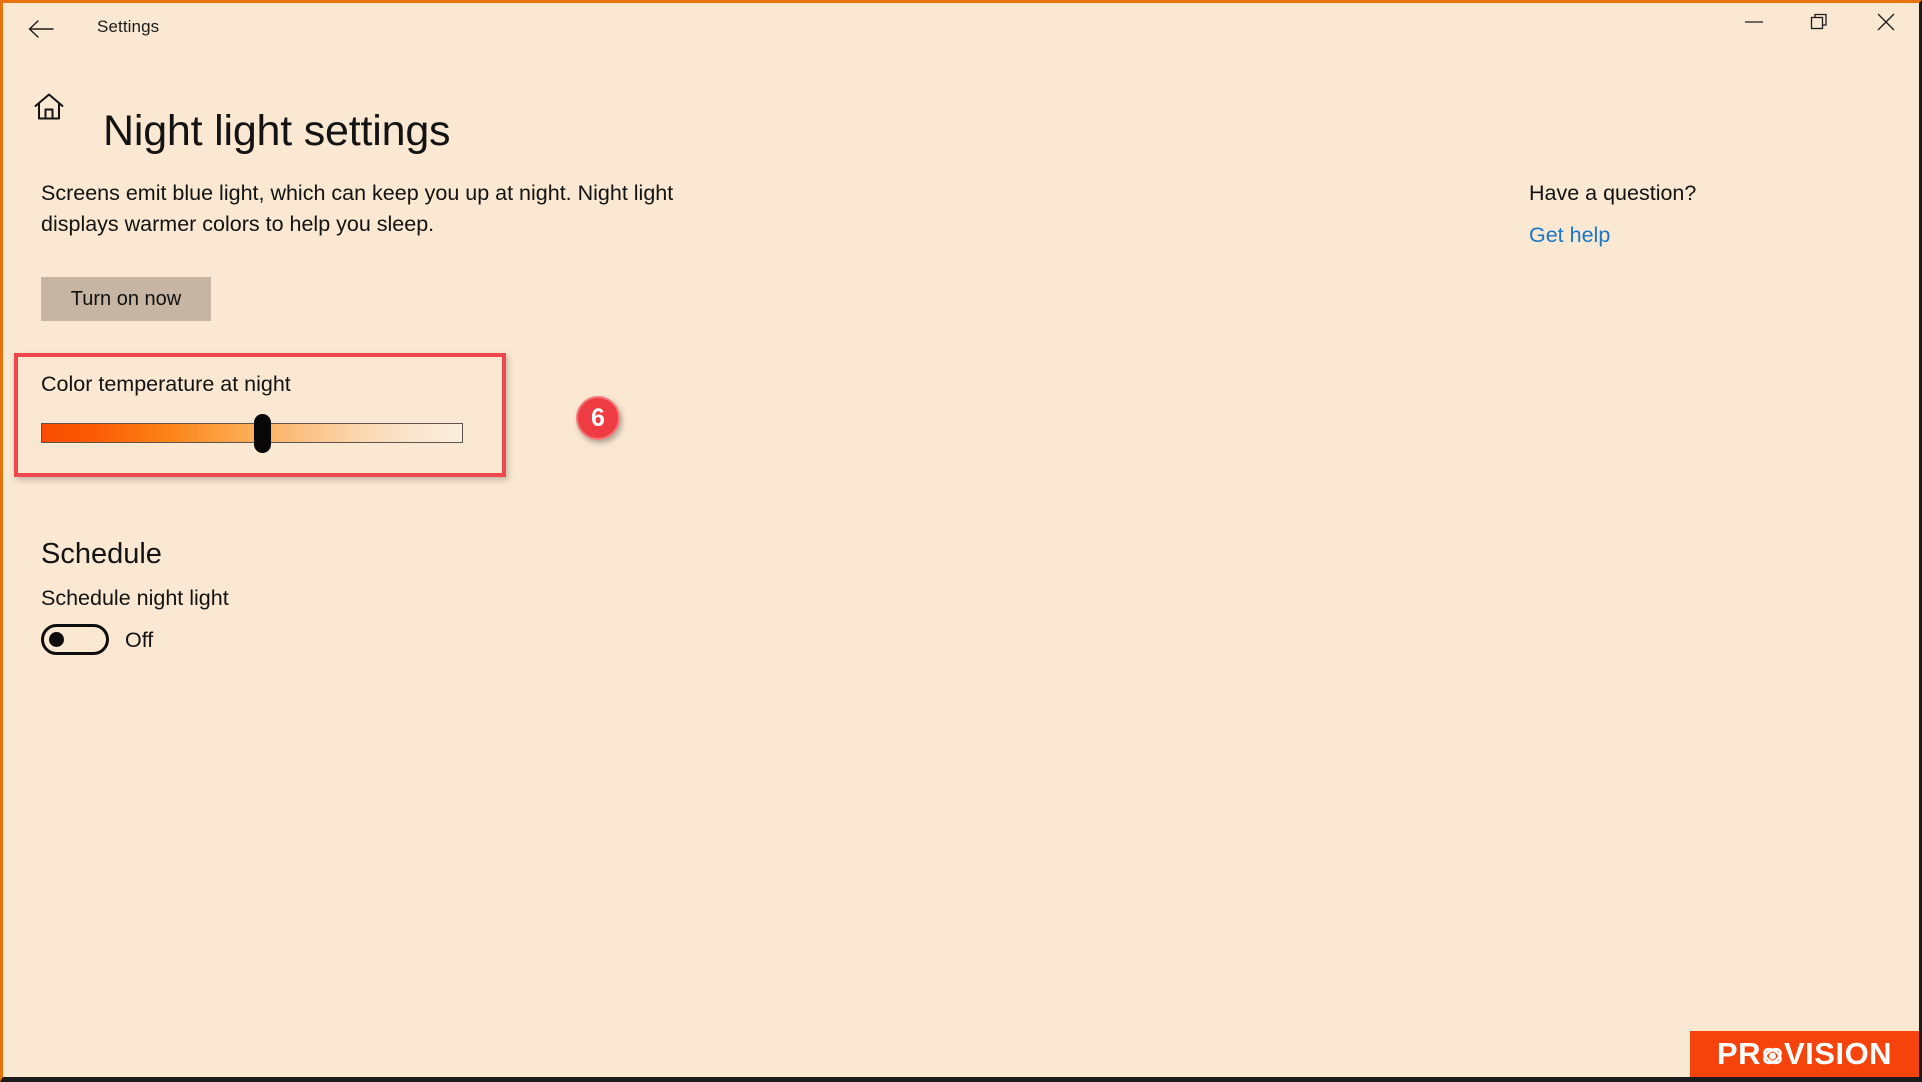 The image size is (1922, 1082). What do you see at coordinates (101, 554) in the screenshot?
I see `schedule-heading: Schedule` at bounding box center [101, 554].